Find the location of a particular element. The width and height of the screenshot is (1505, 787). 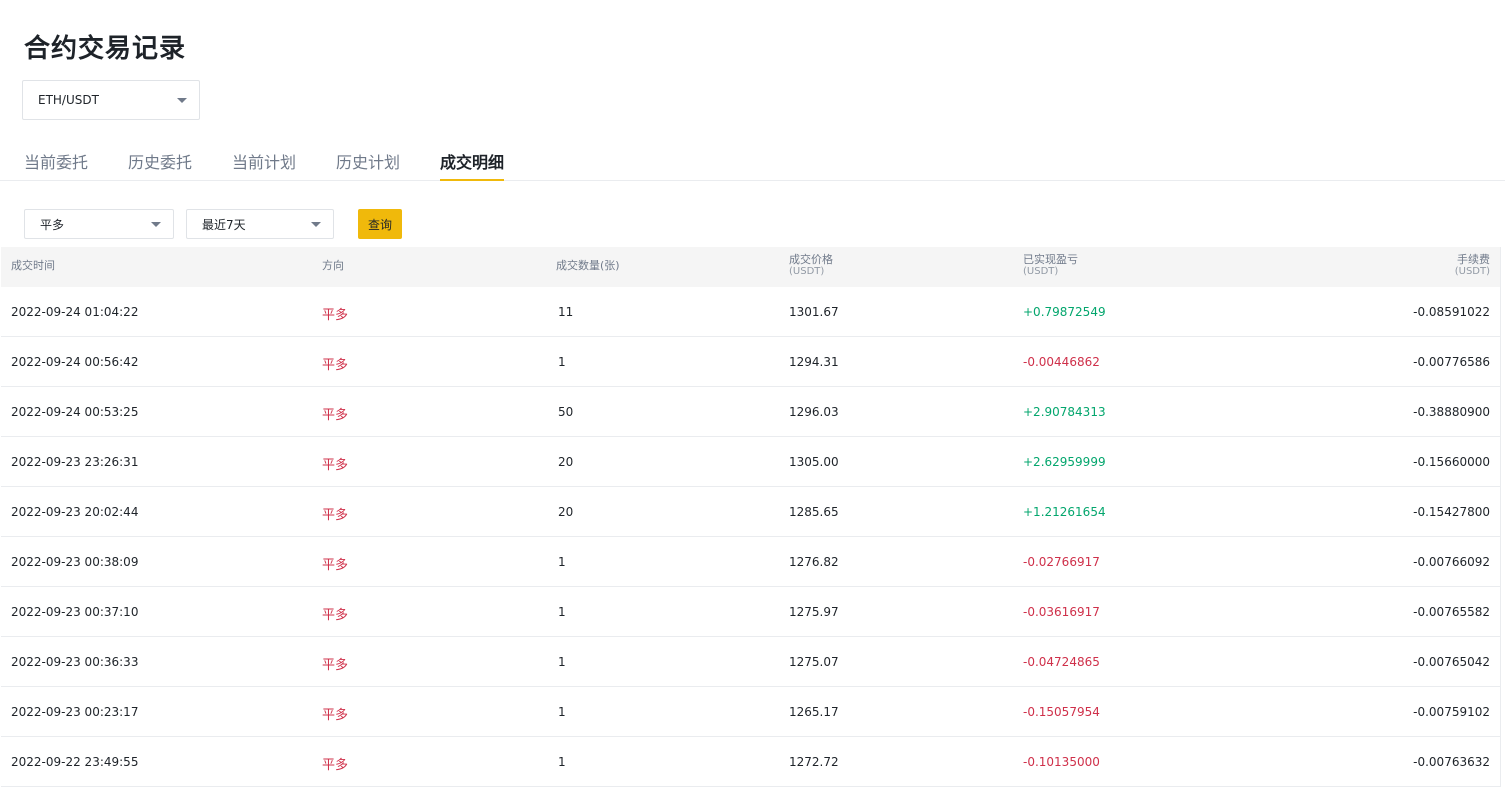

cell-fee: -0.00759102 is located at coordinates (1451, 712).